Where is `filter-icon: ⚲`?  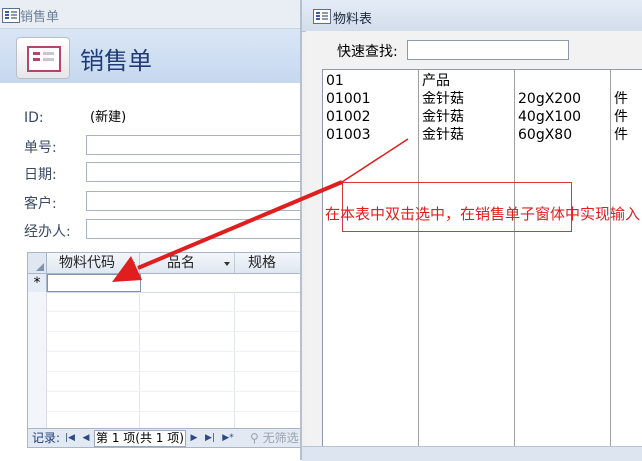
filter-icon: ⚲ is located at coordinates (256, 438).